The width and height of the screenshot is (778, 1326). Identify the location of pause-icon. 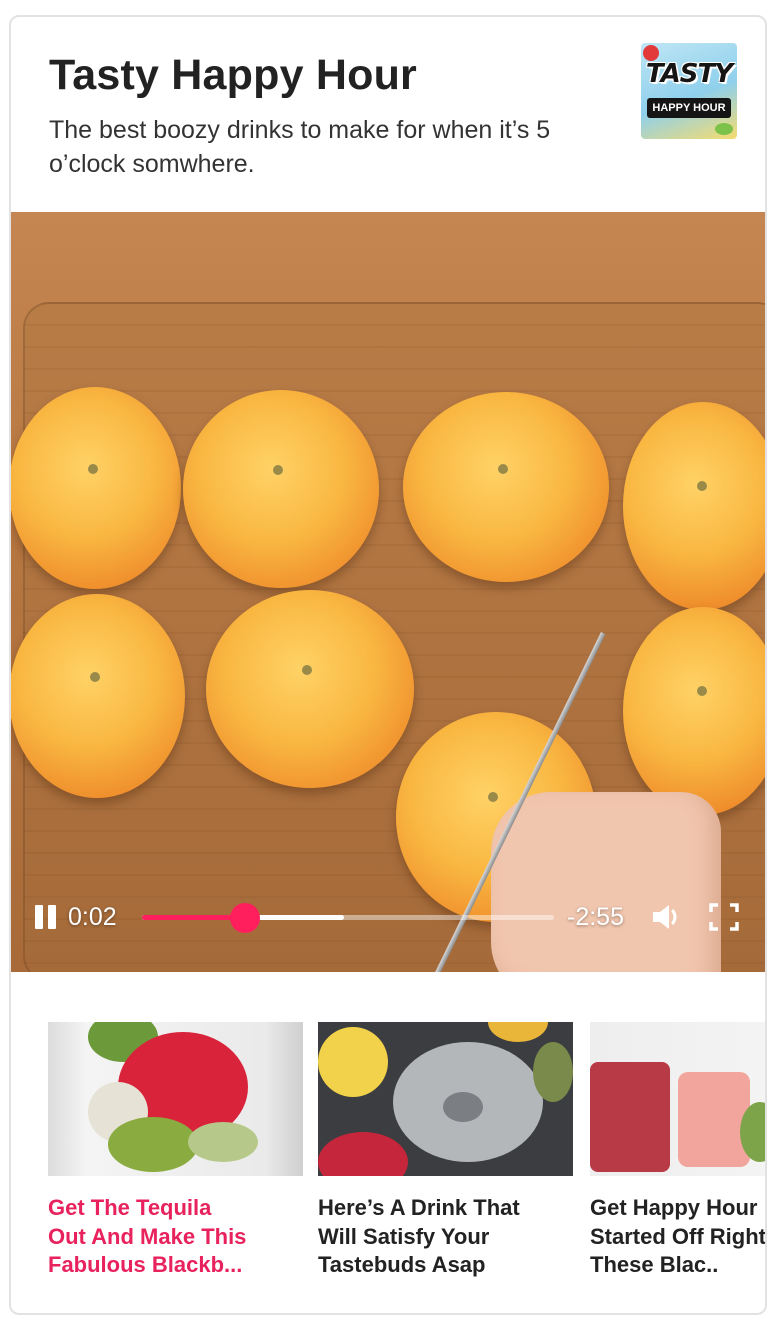
(46, 917).